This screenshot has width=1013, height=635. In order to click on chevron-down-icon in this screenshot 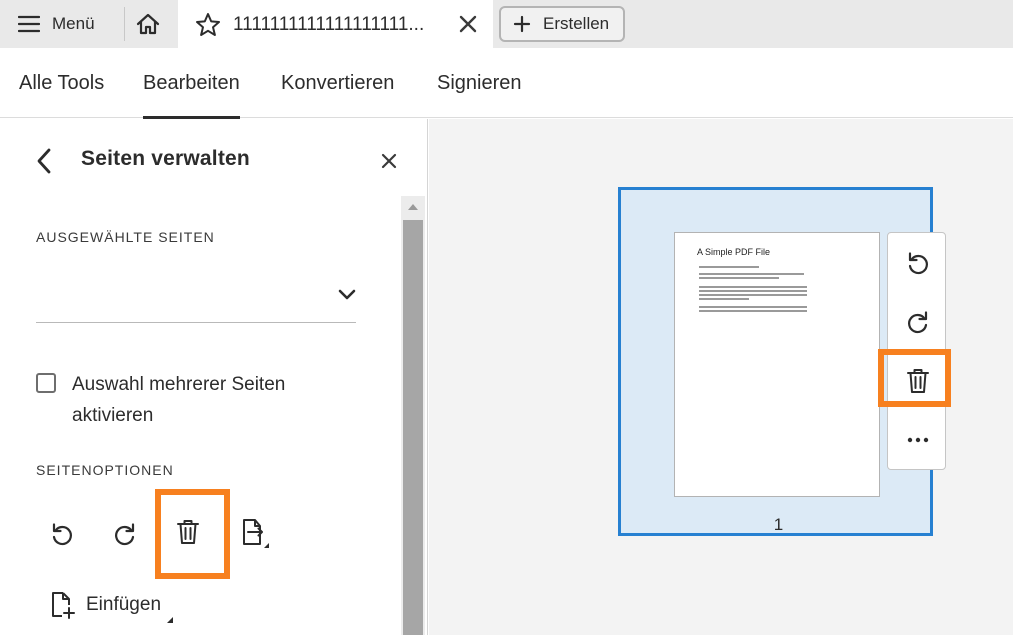, I will do `click(347, 295)`.